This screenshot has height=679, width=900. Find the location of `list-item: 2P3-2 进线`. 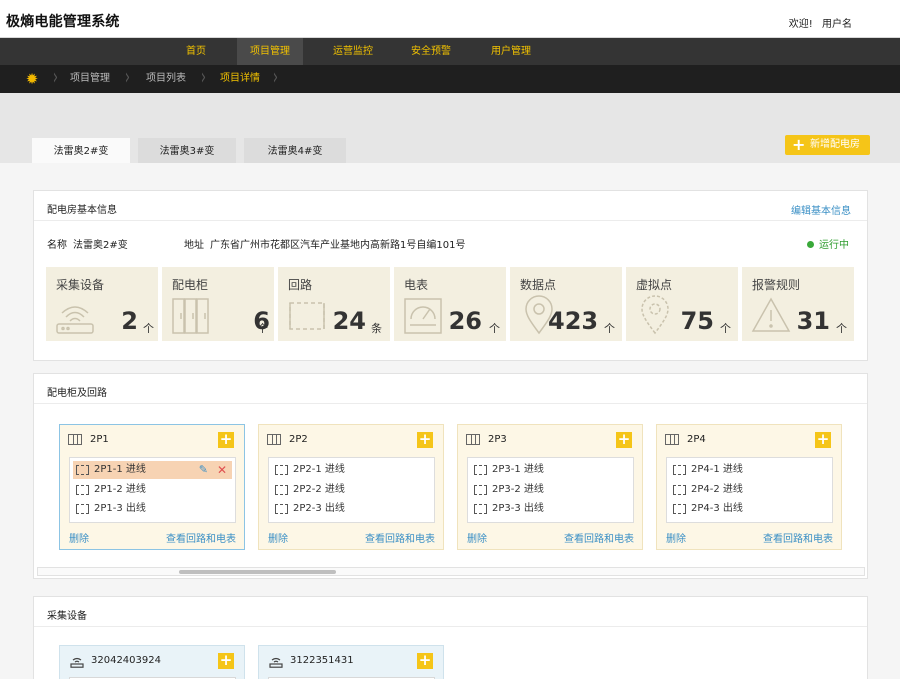

list-item: 2P3-2 进线 is located at coordinates (550, 490).